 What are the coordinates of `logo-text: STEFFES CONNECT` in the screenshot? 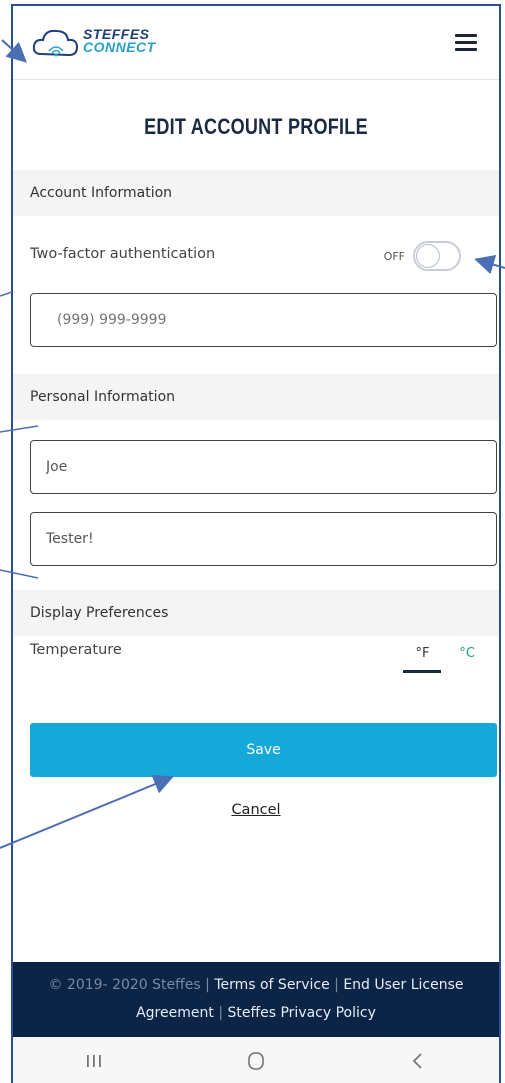 It's located at (119, 41).